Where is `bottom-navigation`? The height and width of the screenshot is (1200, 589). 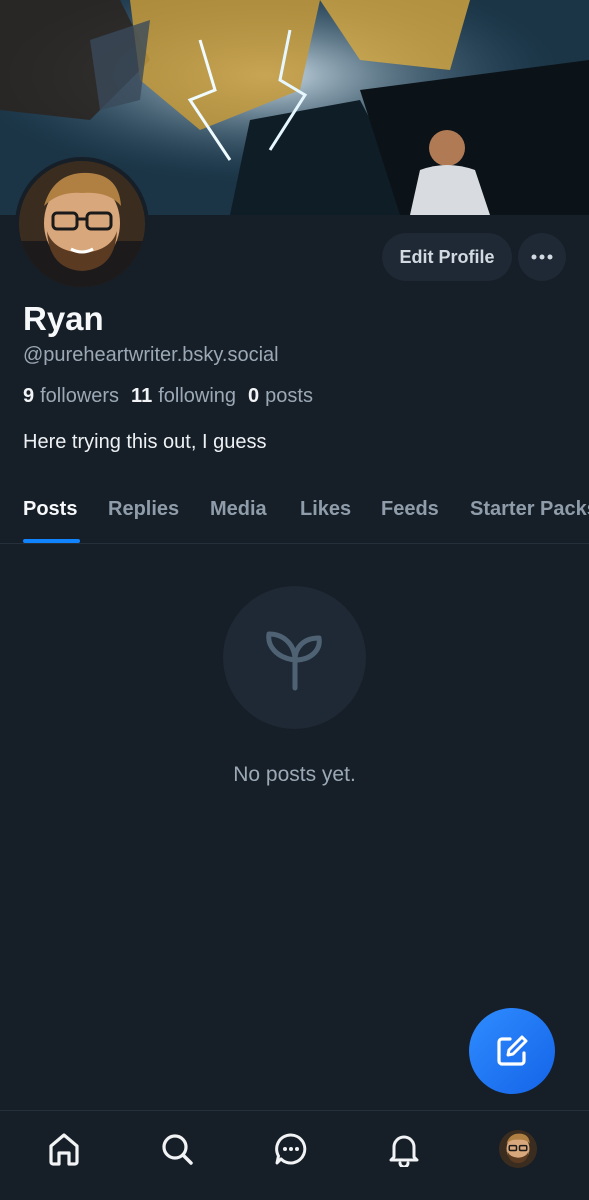 bottom-navigation is located at coordinates (294, 1155).